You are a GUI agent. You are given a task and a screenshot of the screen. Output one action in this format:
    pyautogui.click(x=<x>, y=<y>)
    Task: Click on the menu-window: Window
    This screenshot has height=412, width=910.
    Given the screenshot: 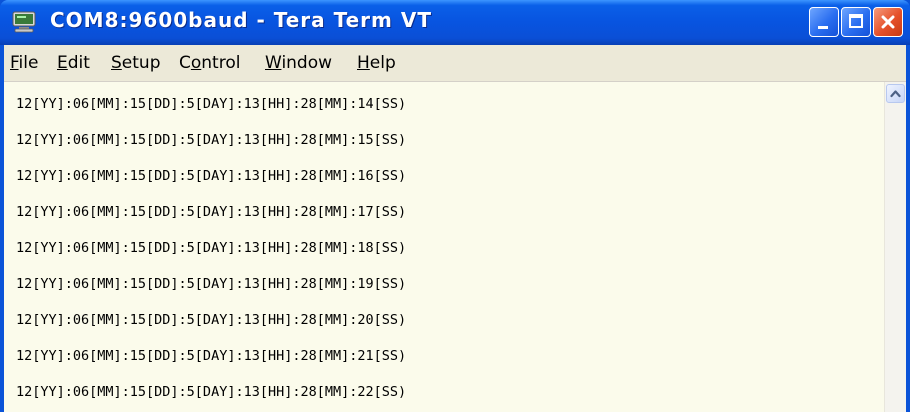 What is the action you would take?
    pyautogui.click(x=298, y=63)
    